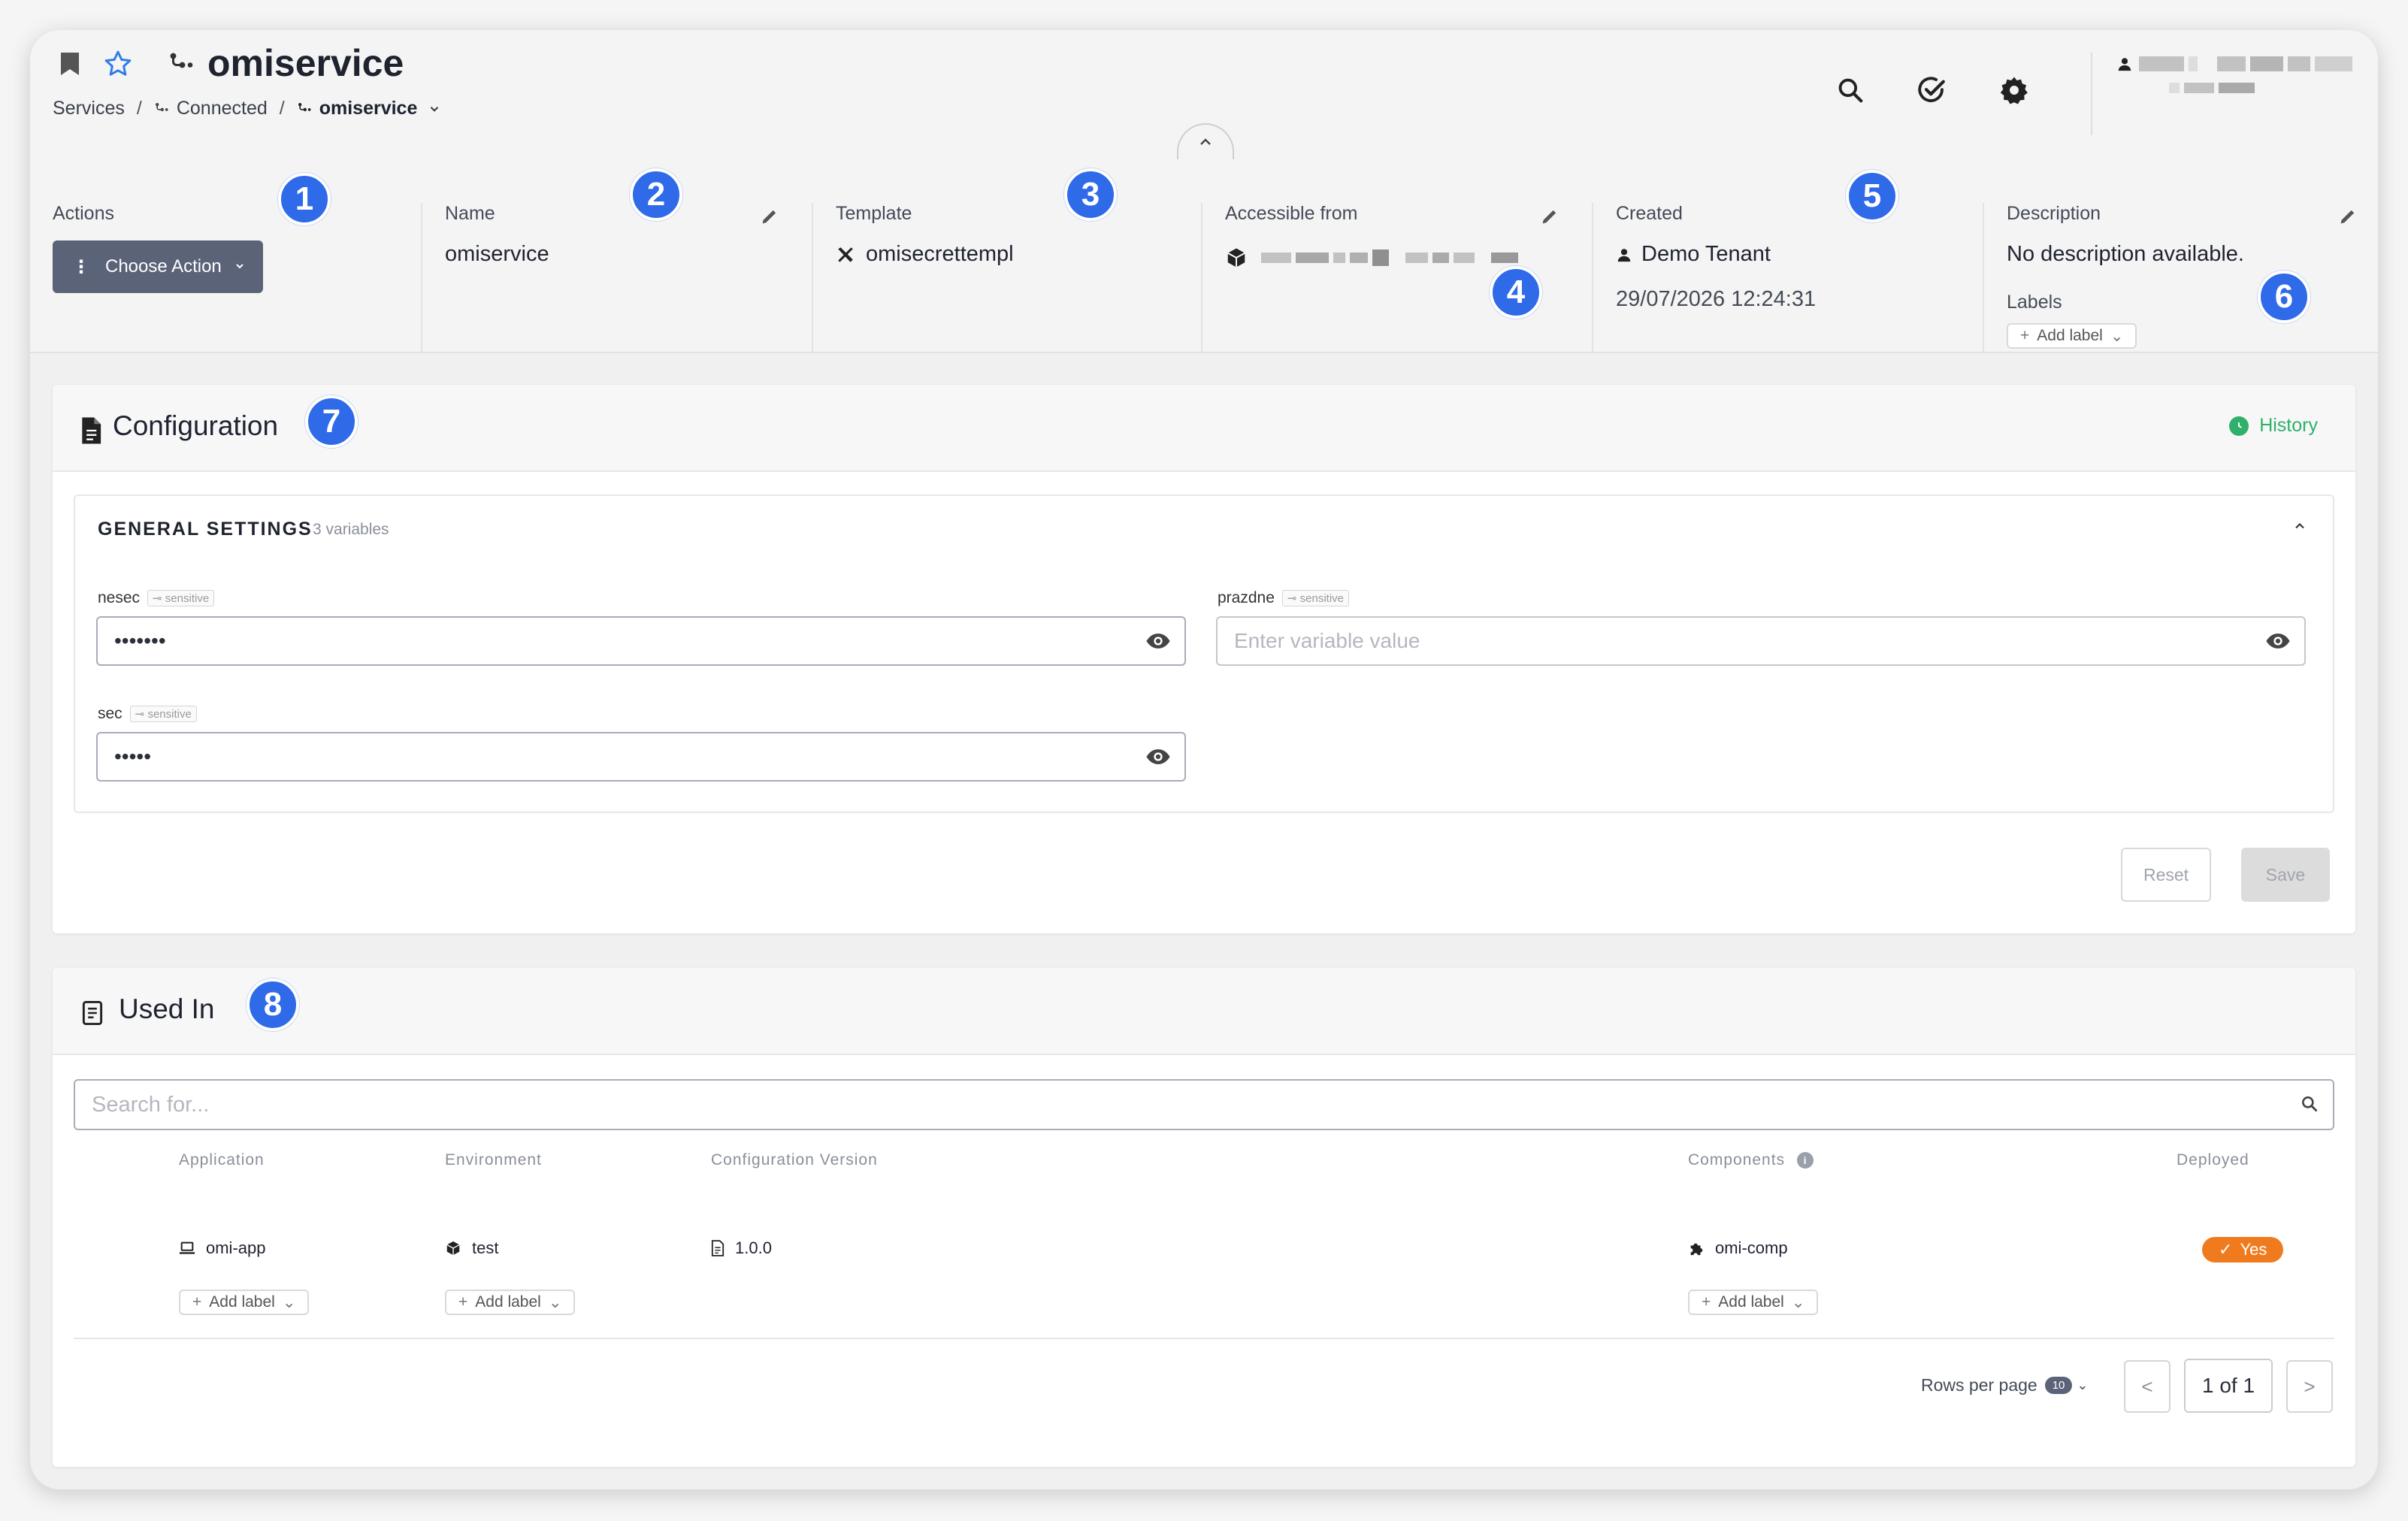  Describe the element at coordinates (2299, 528) in the screenshot. I see `chevron-up-icon` at that location.